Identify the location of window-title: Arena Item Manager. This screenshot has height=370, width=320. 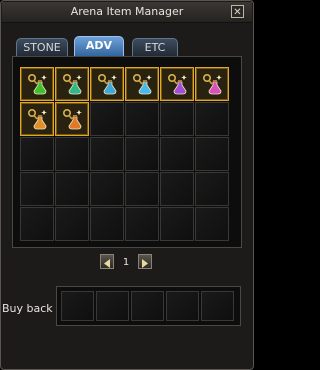
(127, 11).